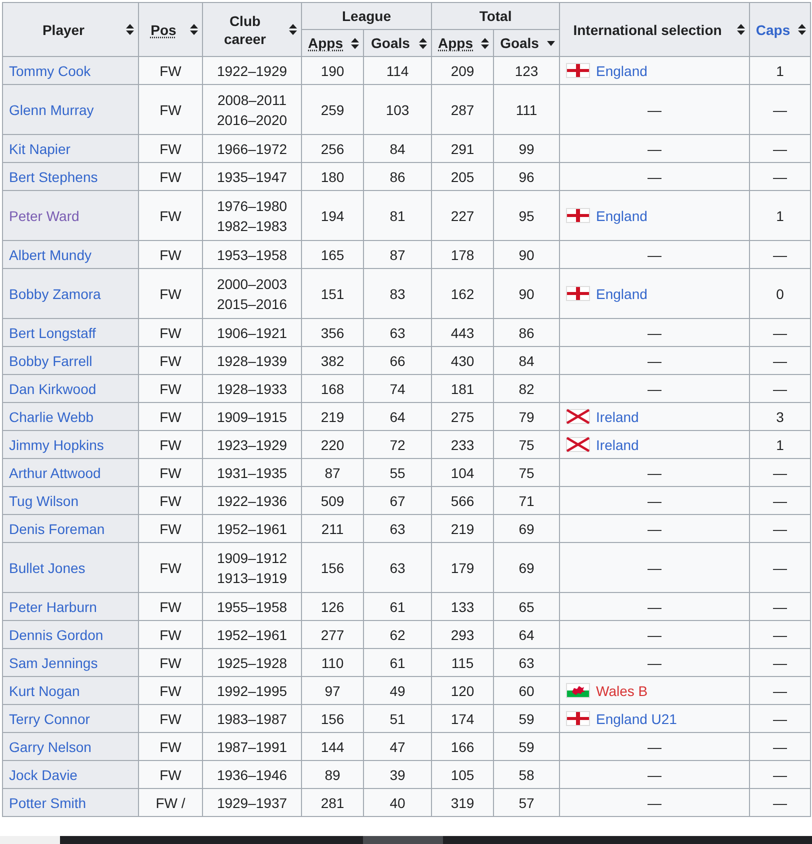  Describe the element at coordinates (406, 840) in the screenshot. I see `scrollbar` at that location.